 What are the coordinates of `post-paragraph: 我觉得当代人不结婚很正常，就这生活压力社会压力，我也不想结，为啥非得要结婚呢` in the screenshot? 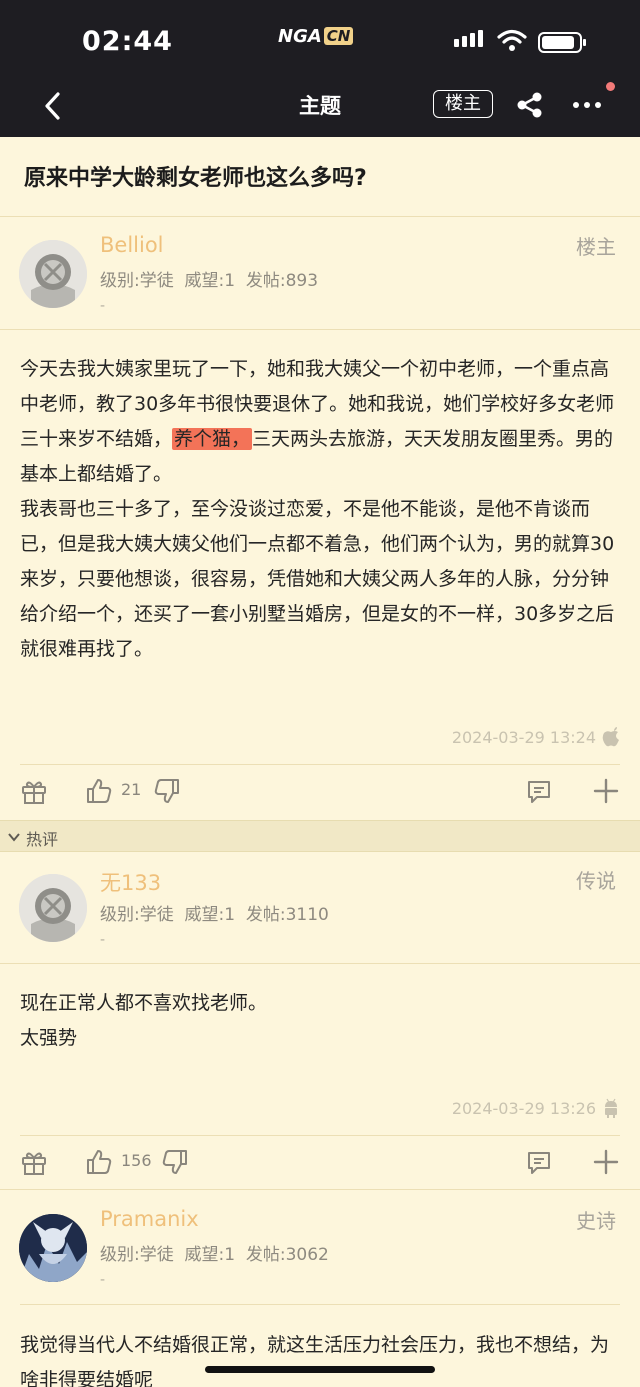 It's located at (315, 1360).